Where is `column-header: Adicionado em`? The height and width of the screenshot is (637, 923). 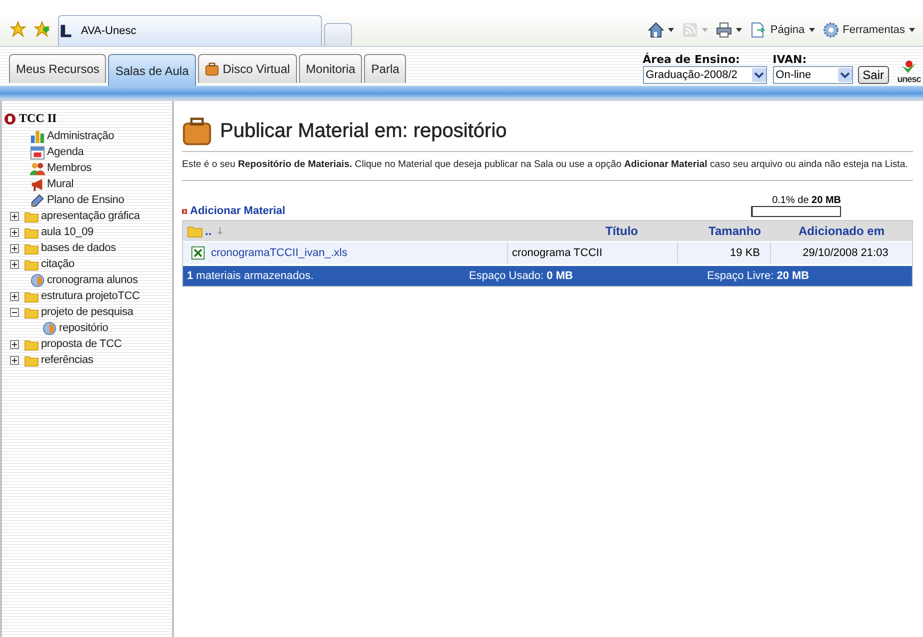 column-header: Adicionado em is located at coordinates (841, 231).